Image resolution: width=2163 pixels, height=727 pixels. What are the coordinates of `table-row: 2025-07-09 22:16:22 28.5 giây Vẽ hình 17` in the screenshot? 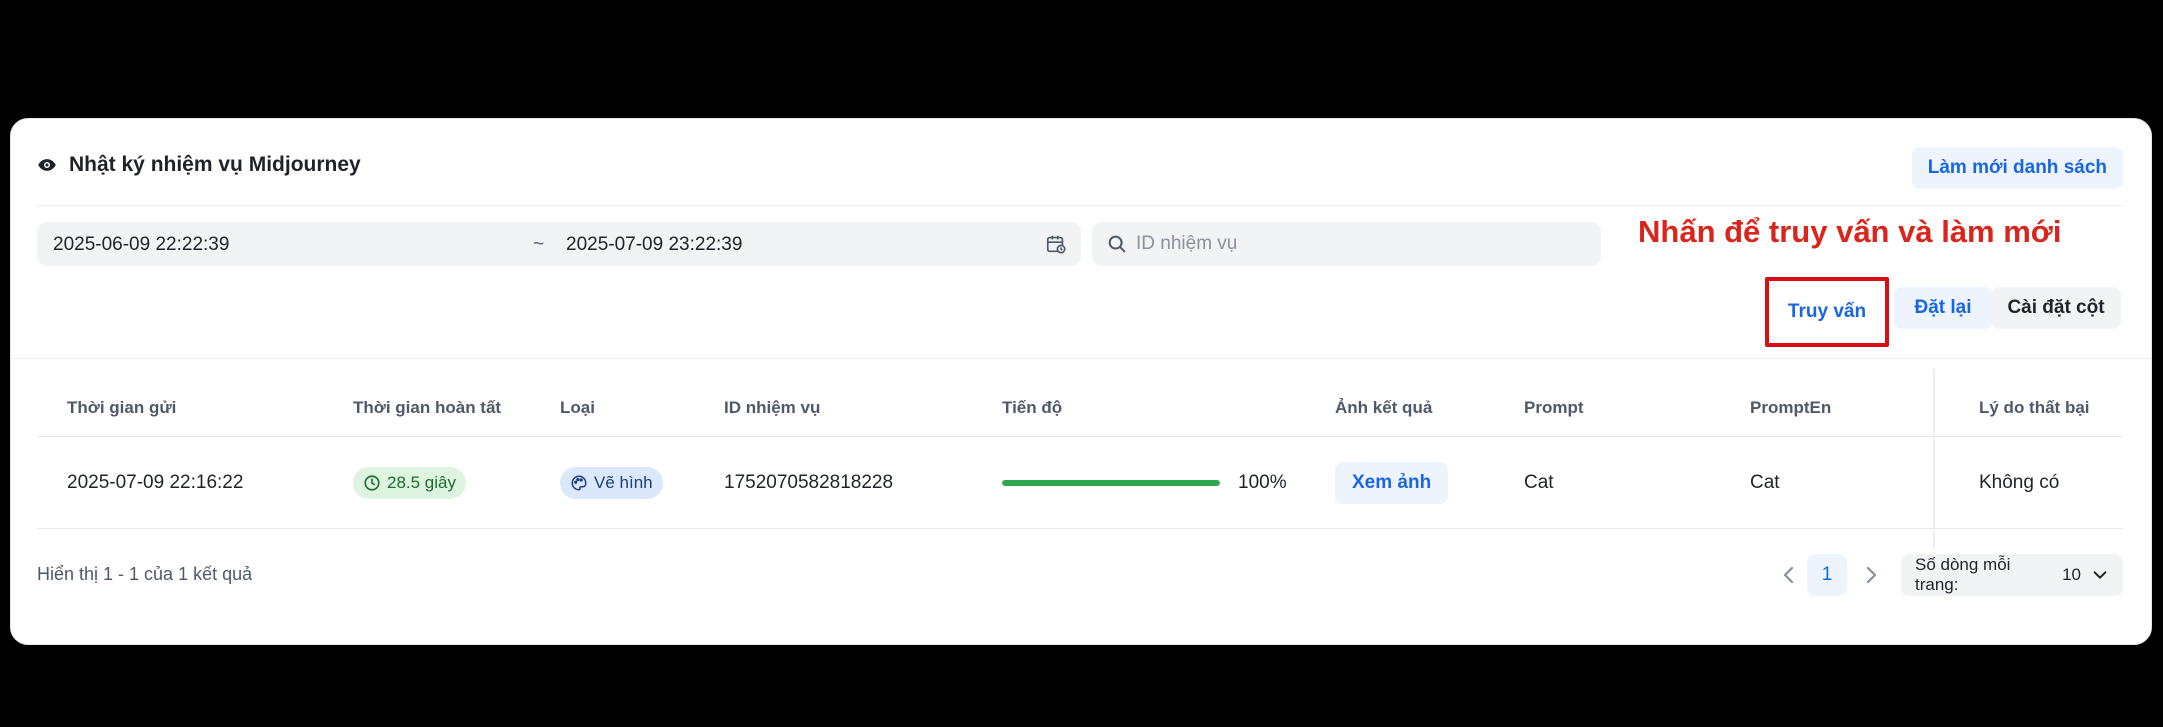 It's located at (1080, 483).